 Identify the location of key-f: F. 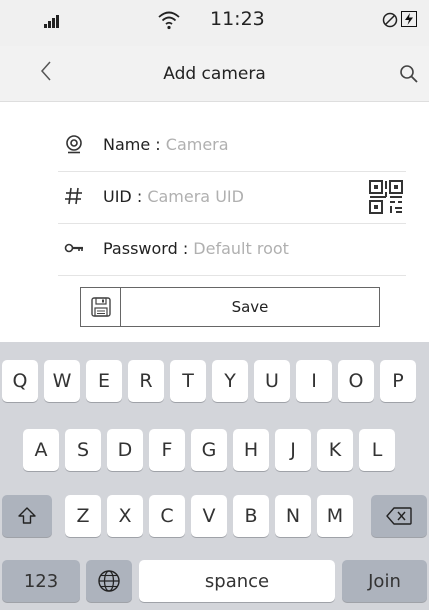
(167, 450).